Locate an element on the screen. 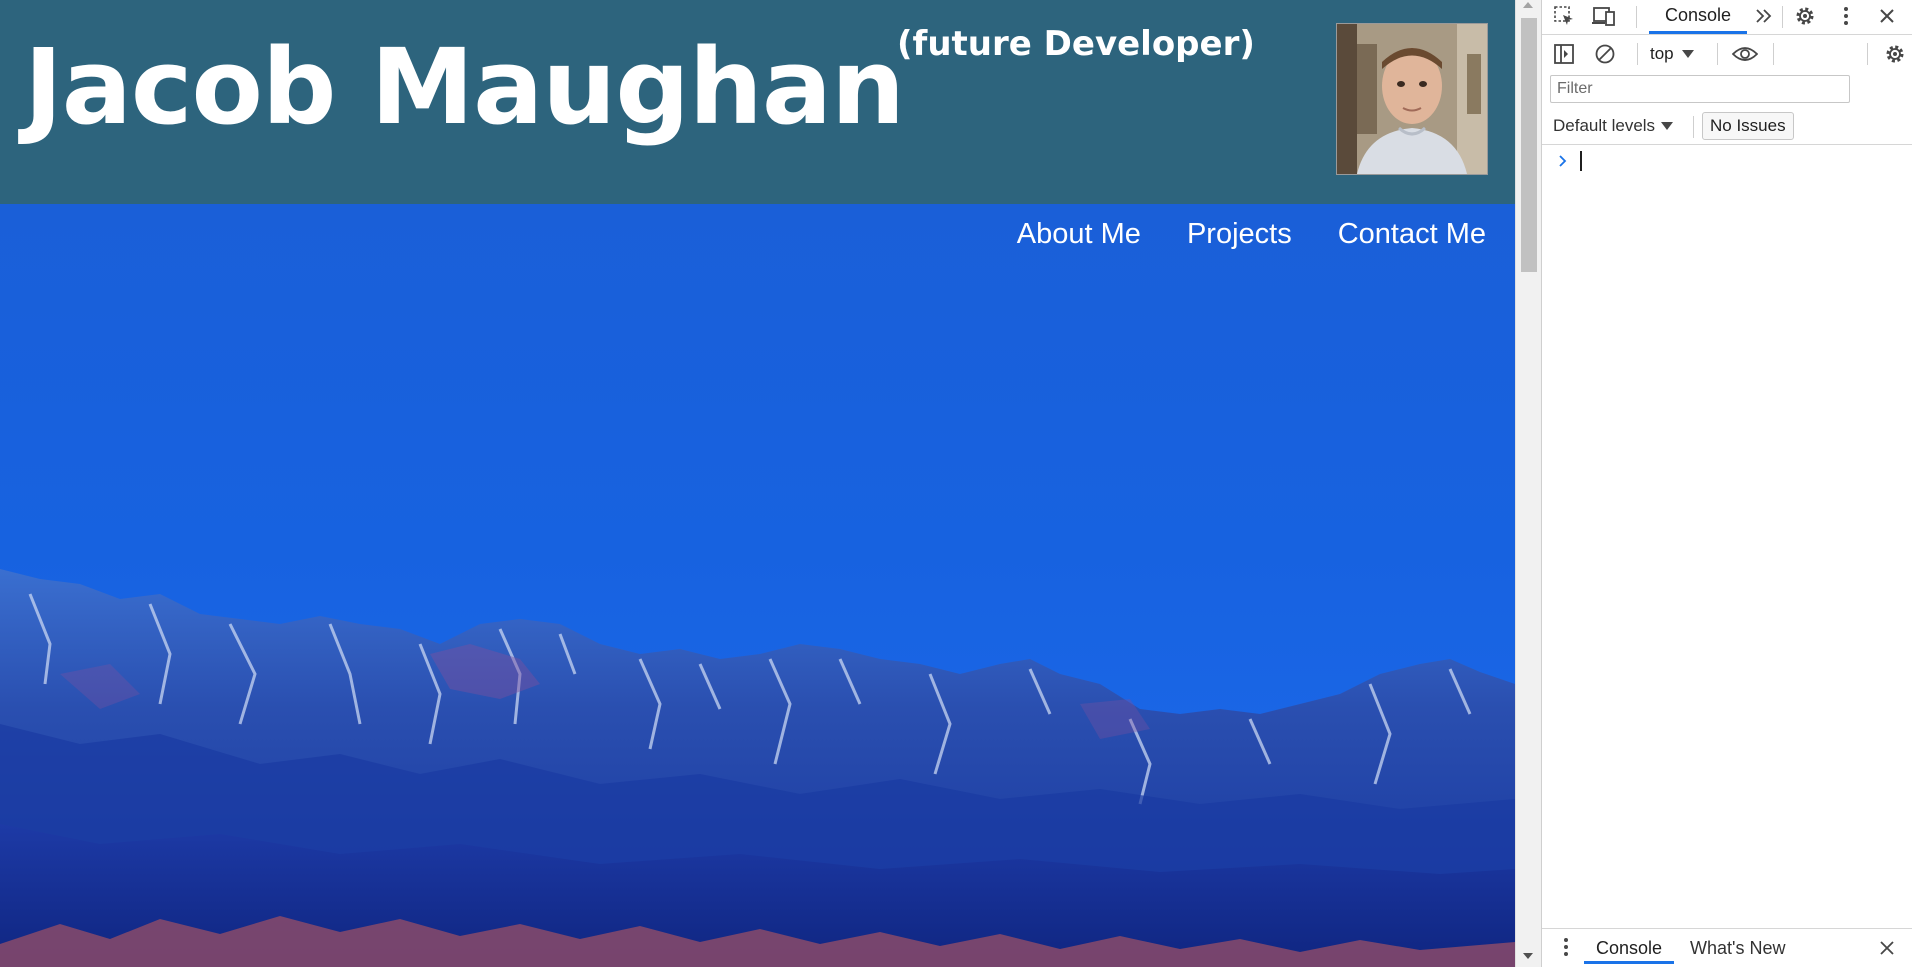 This screenshot has width=1912, height=968. tab-console: Console is located at coordinates (1698, 17).